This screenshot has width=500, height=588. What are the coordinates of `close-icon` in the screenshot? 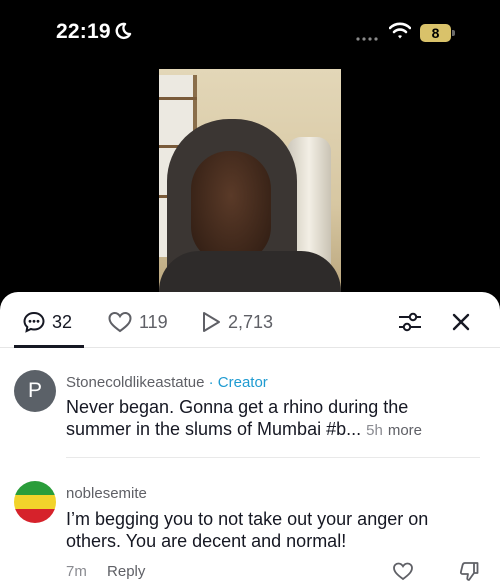 It's located at (461, 322).